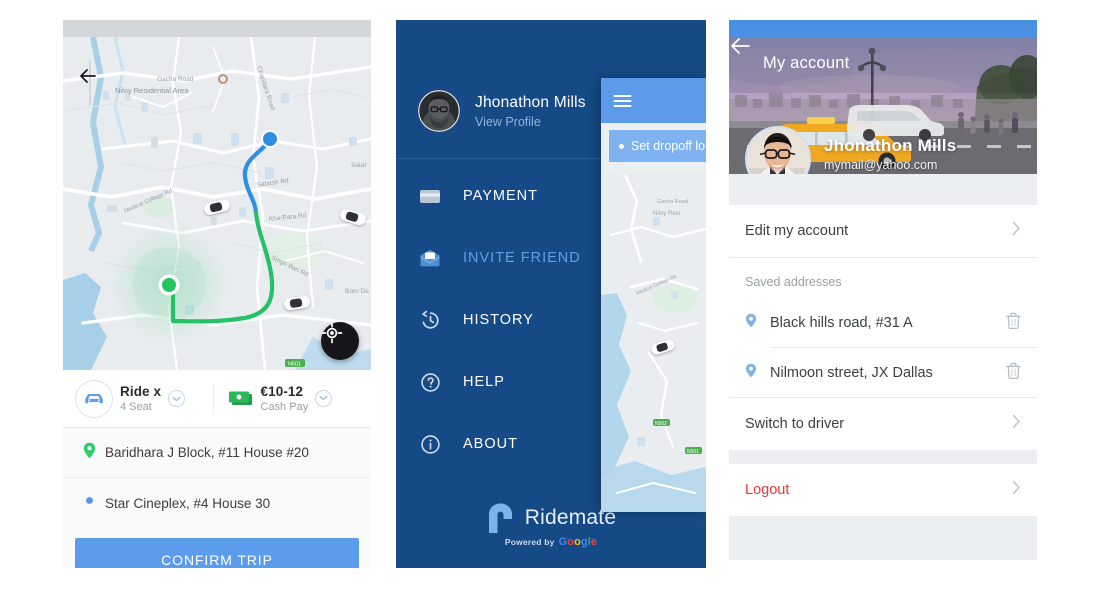 The width and height of the screenshot is (1100, 600). What do you see at coordinates (795, 424) in the screenshot?
I see `switch-to-driver-label: Switch to driver` at bounding box center [795, 424].